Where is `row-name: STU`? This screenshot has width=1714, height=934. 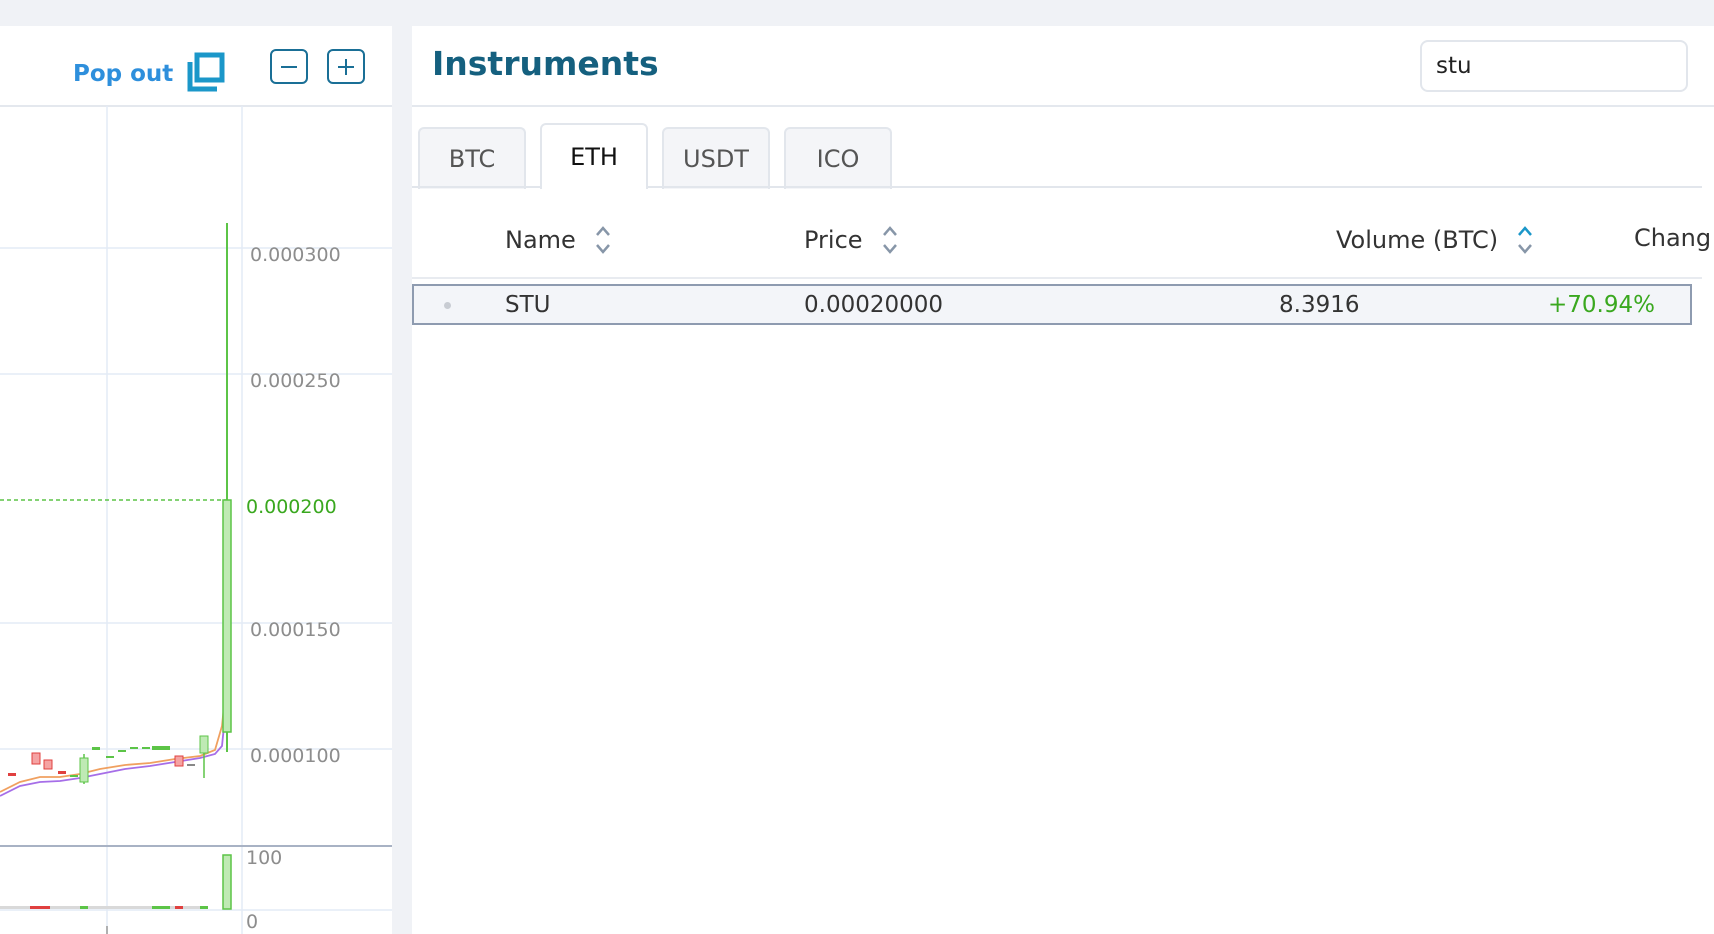 row-name: STU is located at coordinates (528, 305).